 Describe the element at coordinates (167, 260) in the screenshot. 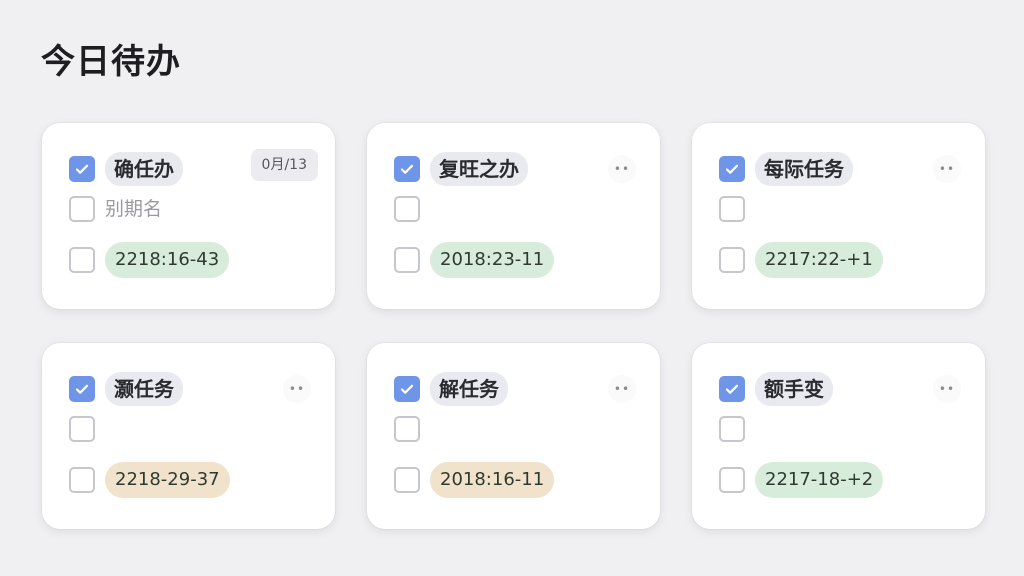

I see `date-chip: 2218:16-43` at that location.